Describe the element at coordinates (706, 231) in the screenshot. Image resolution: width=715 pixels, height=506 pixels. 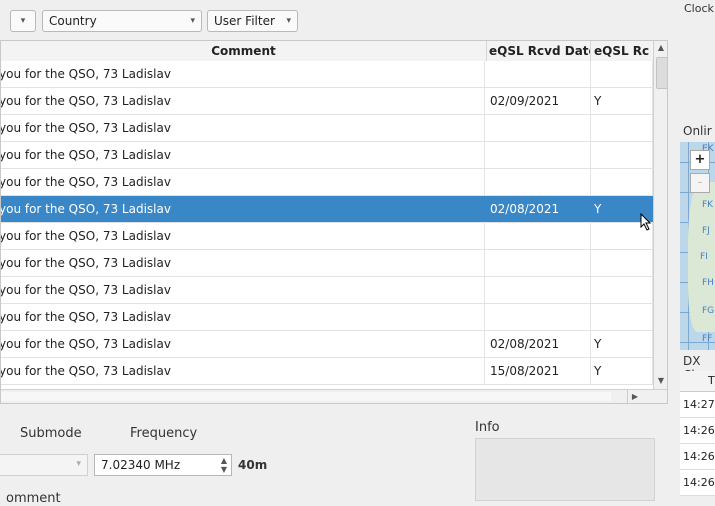
I see `grid-label: FJ` at that location.